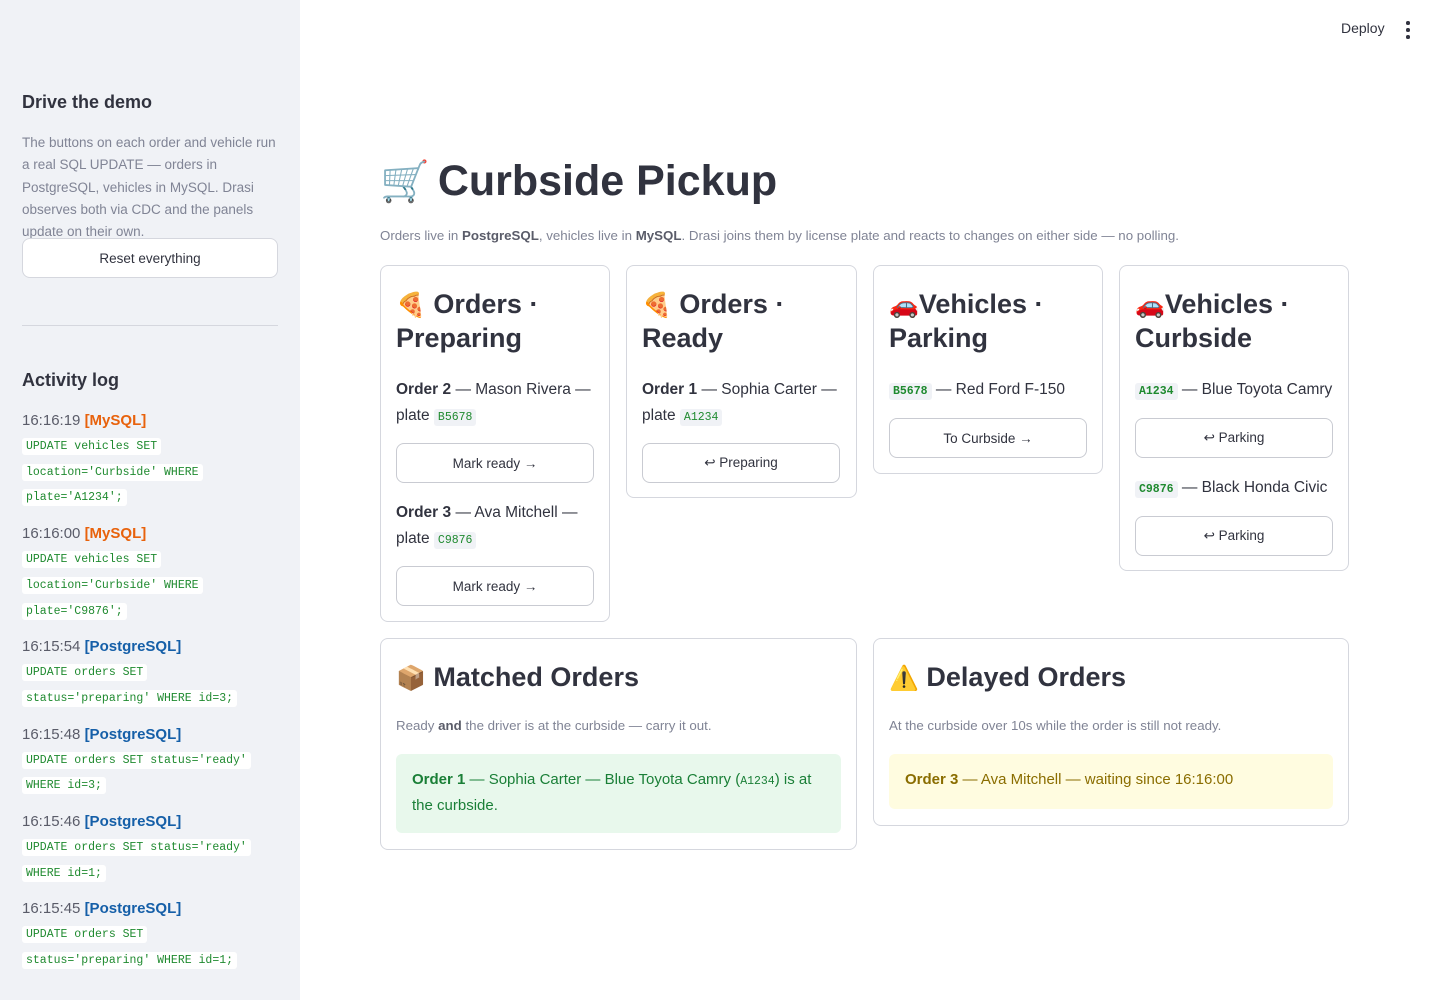 Image resolution: width=1440 pixels, height=1000 pixels. What do you see at coordinates (741, 463) in the screenshot?
I see `back-to-preparing-button: ↩ Preparing` at bounding box center [741, 463].